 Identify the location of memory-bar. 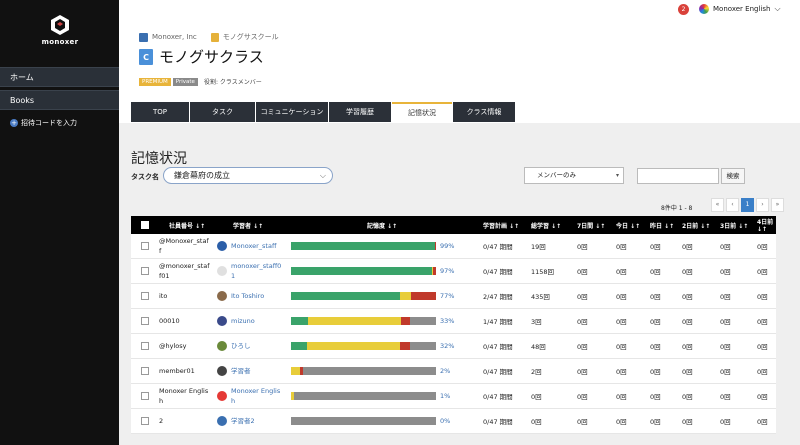
(363, 346).